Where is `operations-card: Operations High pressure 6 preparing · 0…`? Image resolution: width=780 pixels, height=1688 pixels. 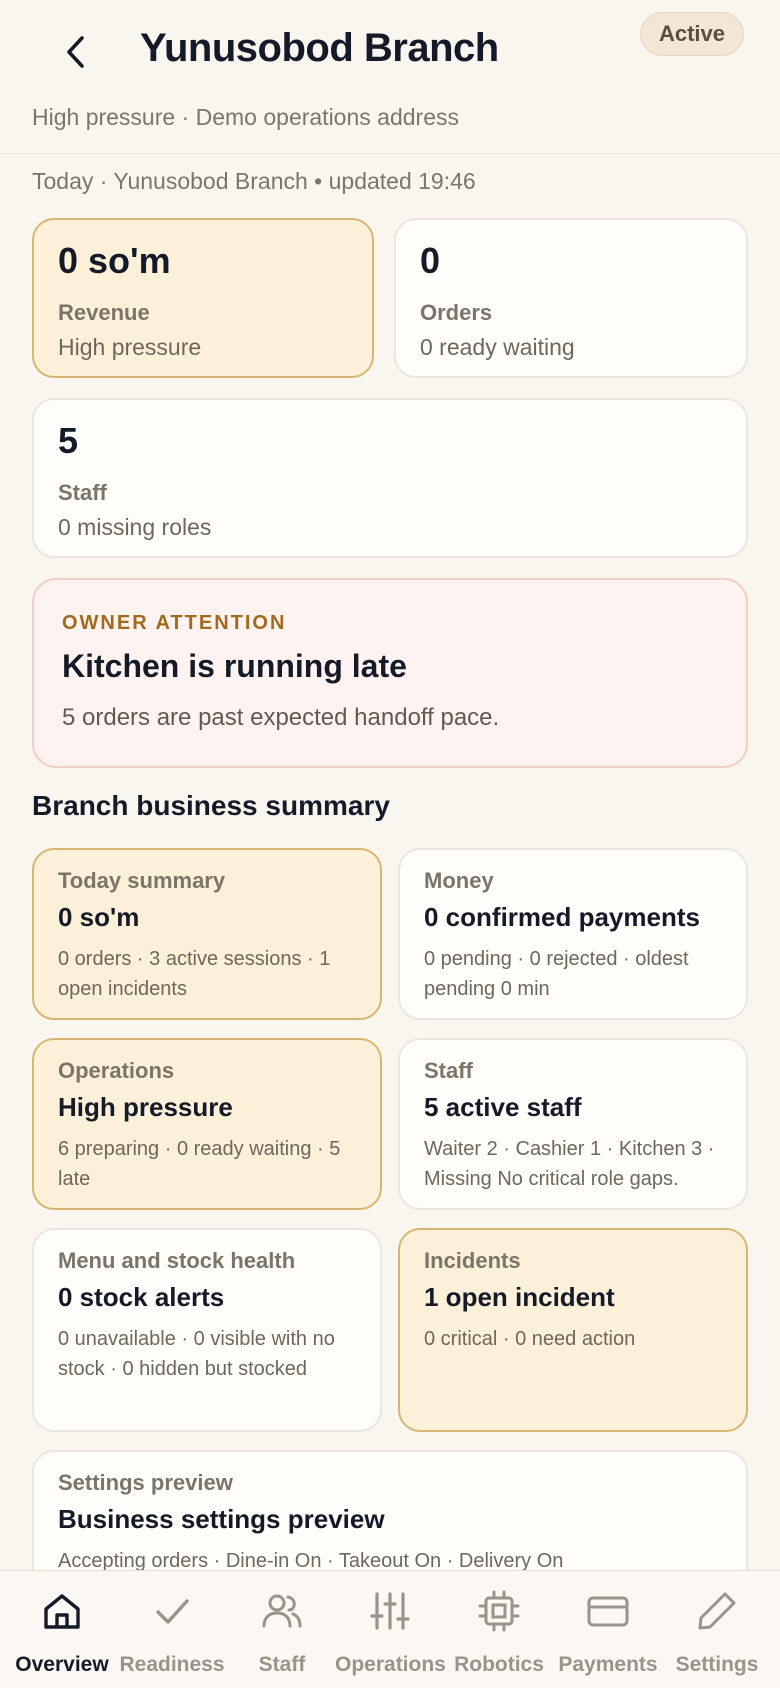 operations-card: Operations High pressure 6 preparing · 0… is located at coordinates (207, 1124).